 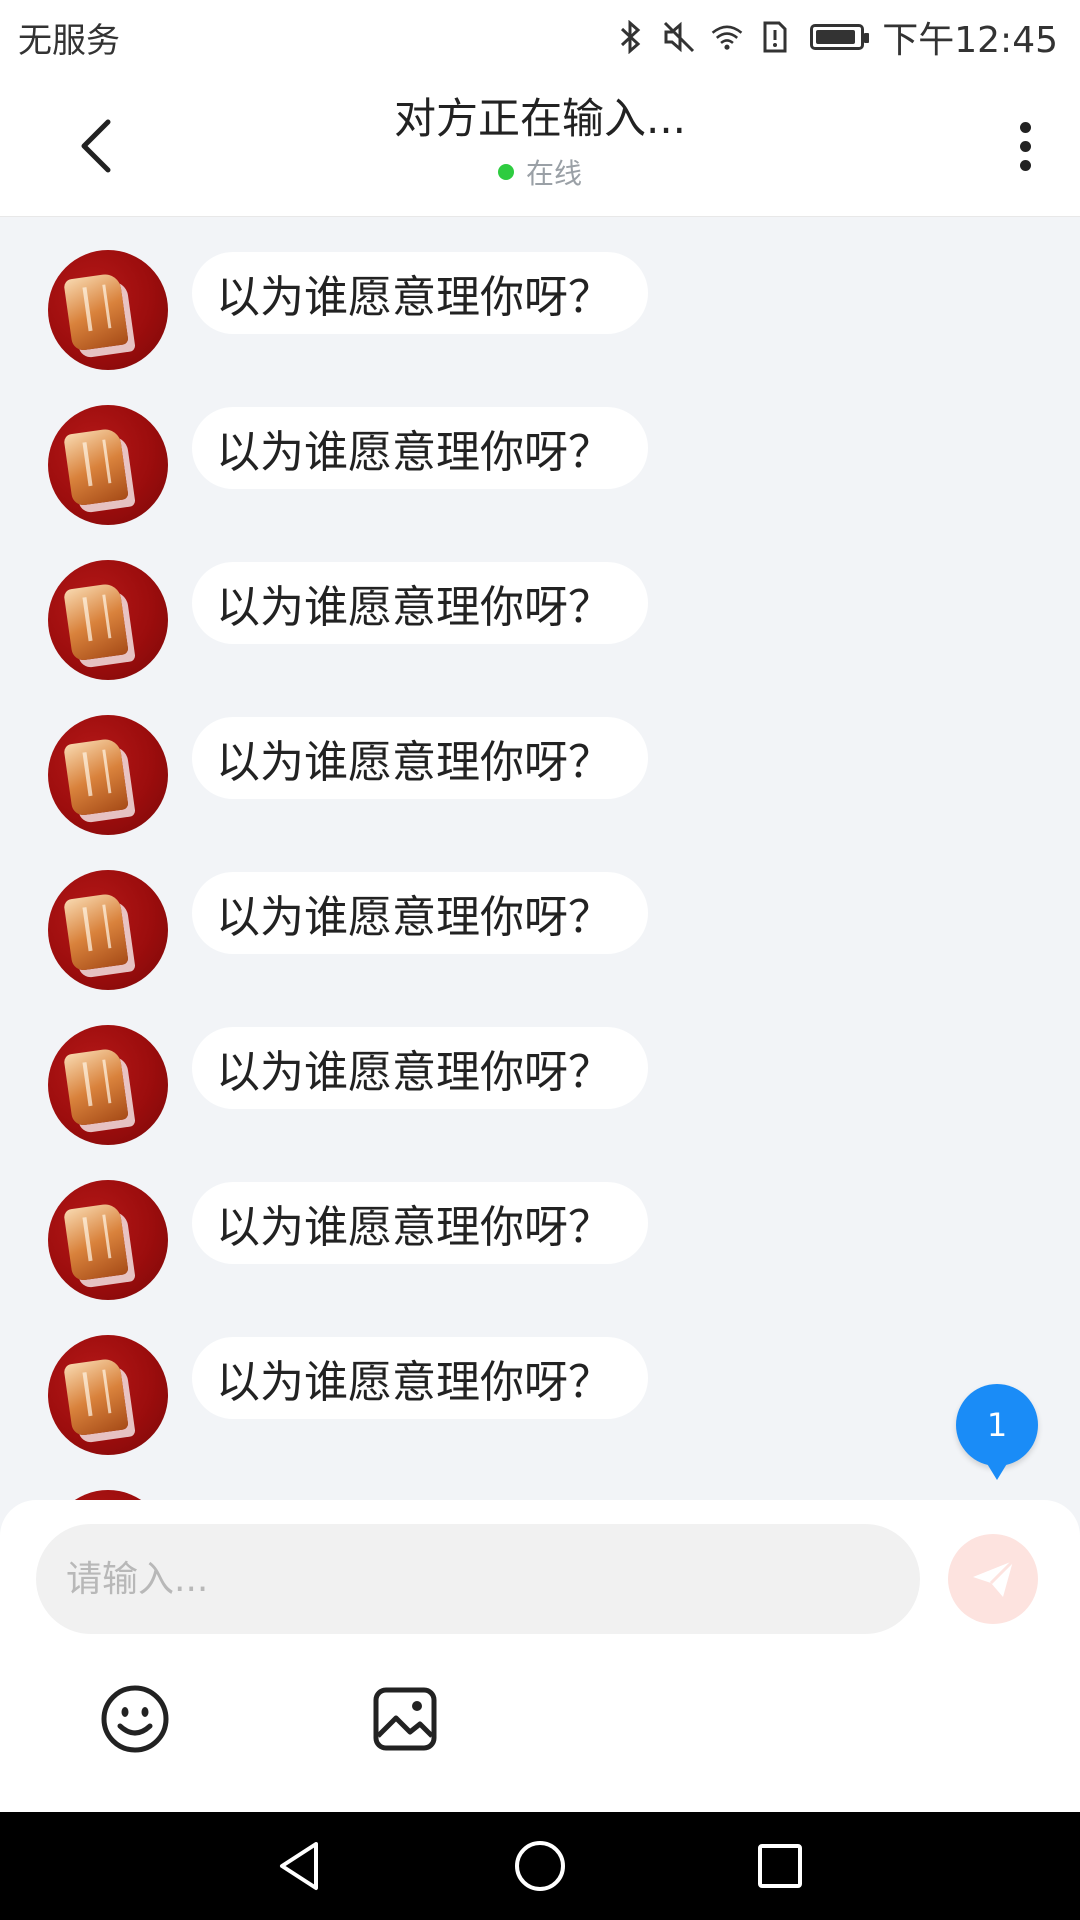 I want to click on more-options-button, so click(x=1025, y=146).